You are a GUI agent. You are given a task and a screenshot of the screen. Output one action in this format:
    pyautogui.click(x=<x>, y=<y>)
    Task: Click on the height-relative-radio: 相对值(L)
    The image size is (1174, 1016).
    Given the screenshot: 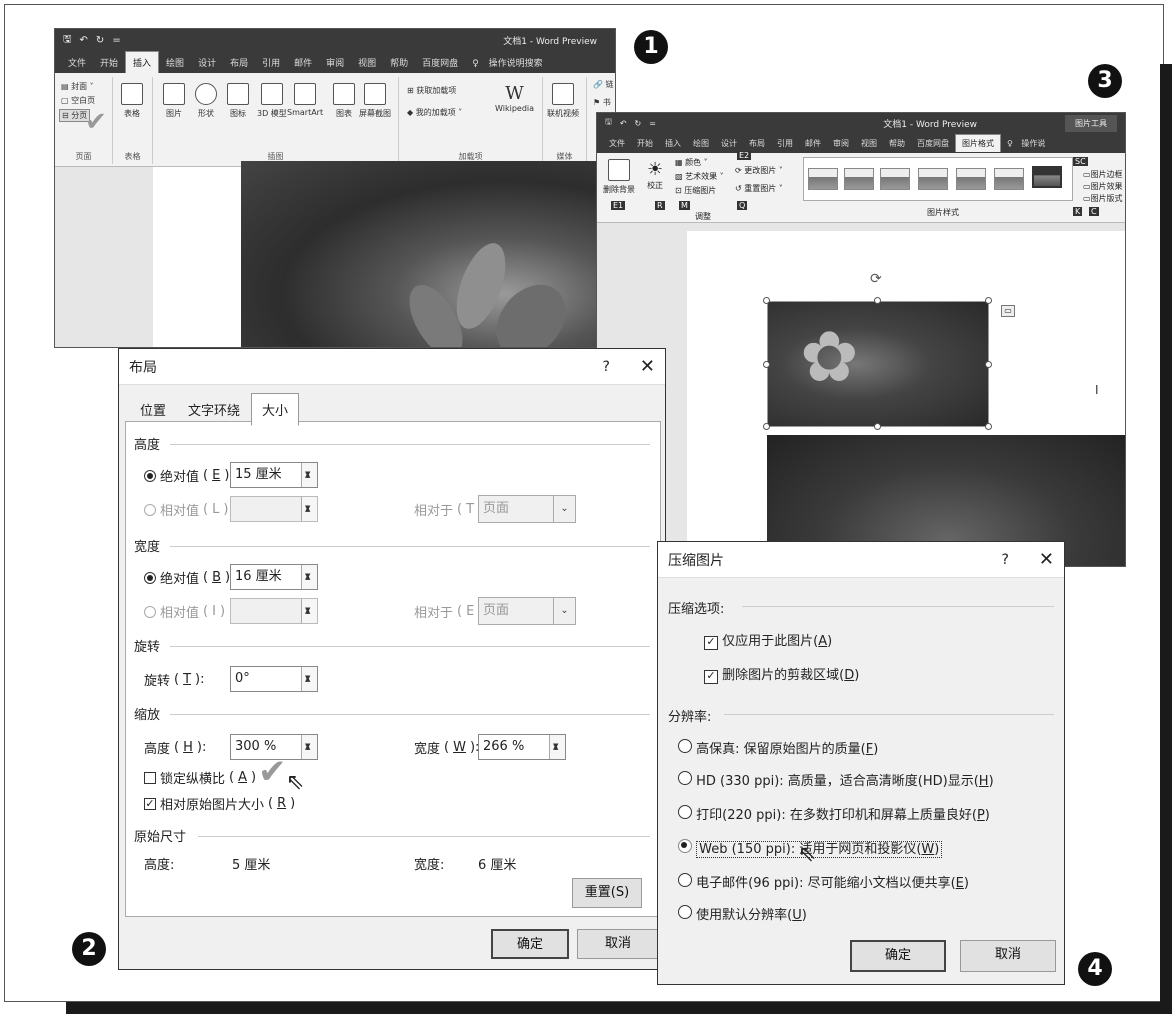 What is the action you would take?
    pyautogui.click(x=186, y=509)
    